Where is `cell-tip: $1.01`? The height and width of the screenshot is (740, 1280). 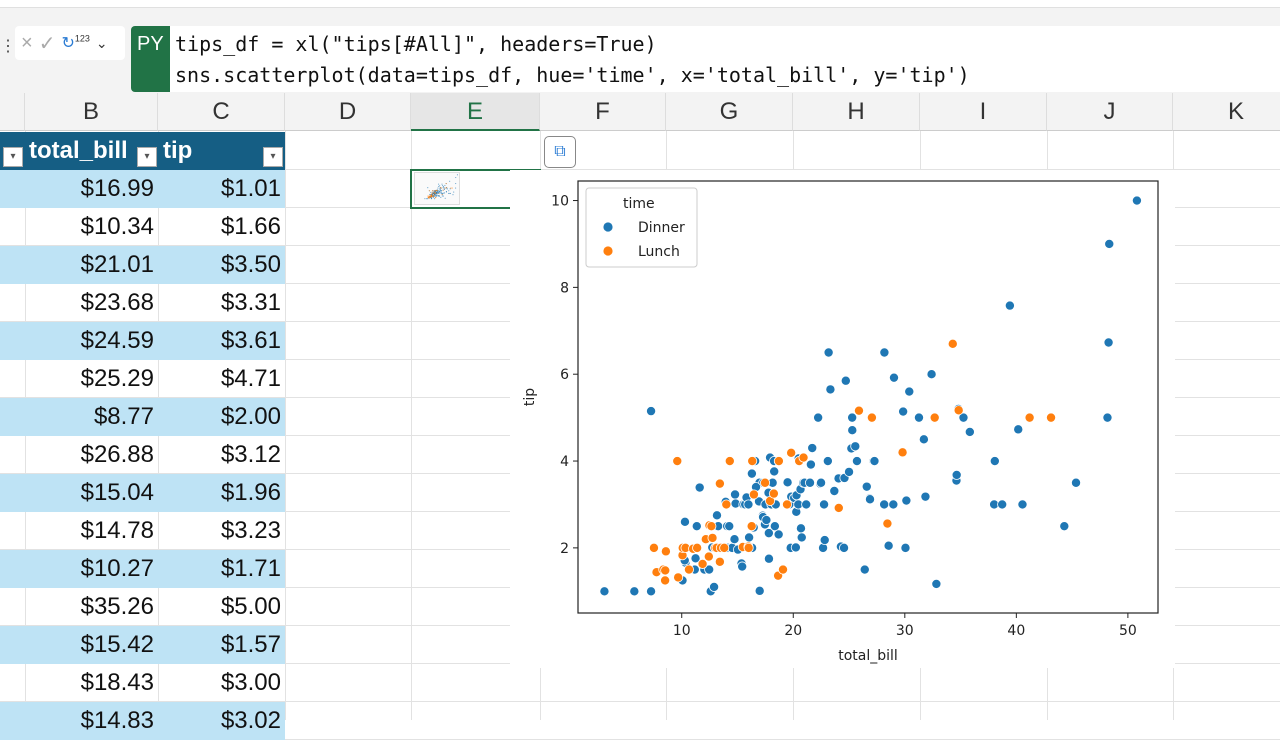 cell-tip: $1.01 is located at coordinates (251, 189).